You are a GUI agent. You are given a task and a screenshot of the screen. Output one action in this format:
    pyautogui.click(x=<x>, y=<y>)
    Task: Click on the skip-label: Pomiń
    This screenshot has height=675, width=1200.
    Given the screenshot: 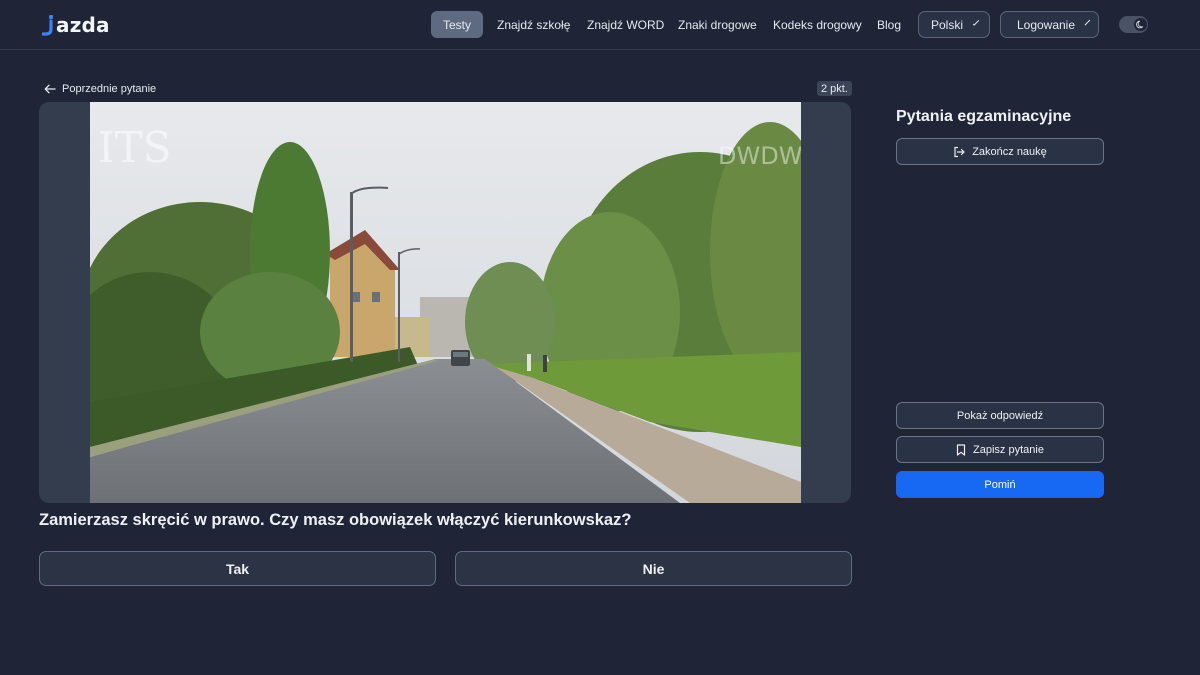 What is the action you would take?
    pyautogui.click(x=1000, y=484)
    